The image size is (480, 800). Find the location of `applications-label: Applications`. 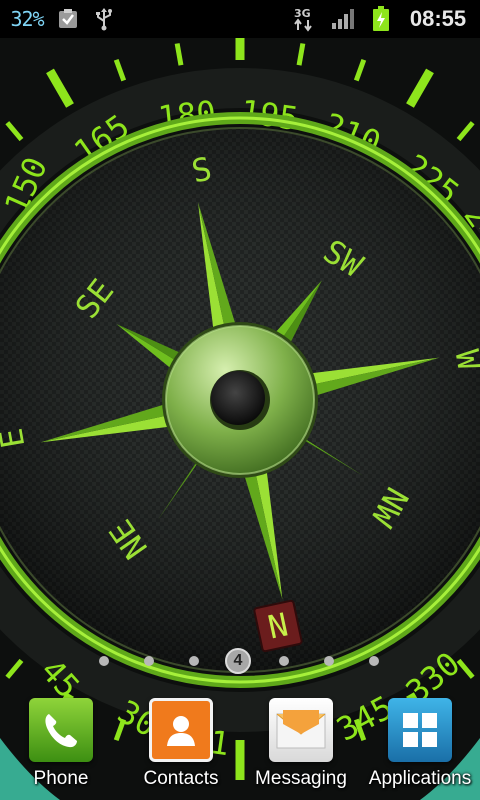

applications-label: Applications is located at coordinates (420, 778).